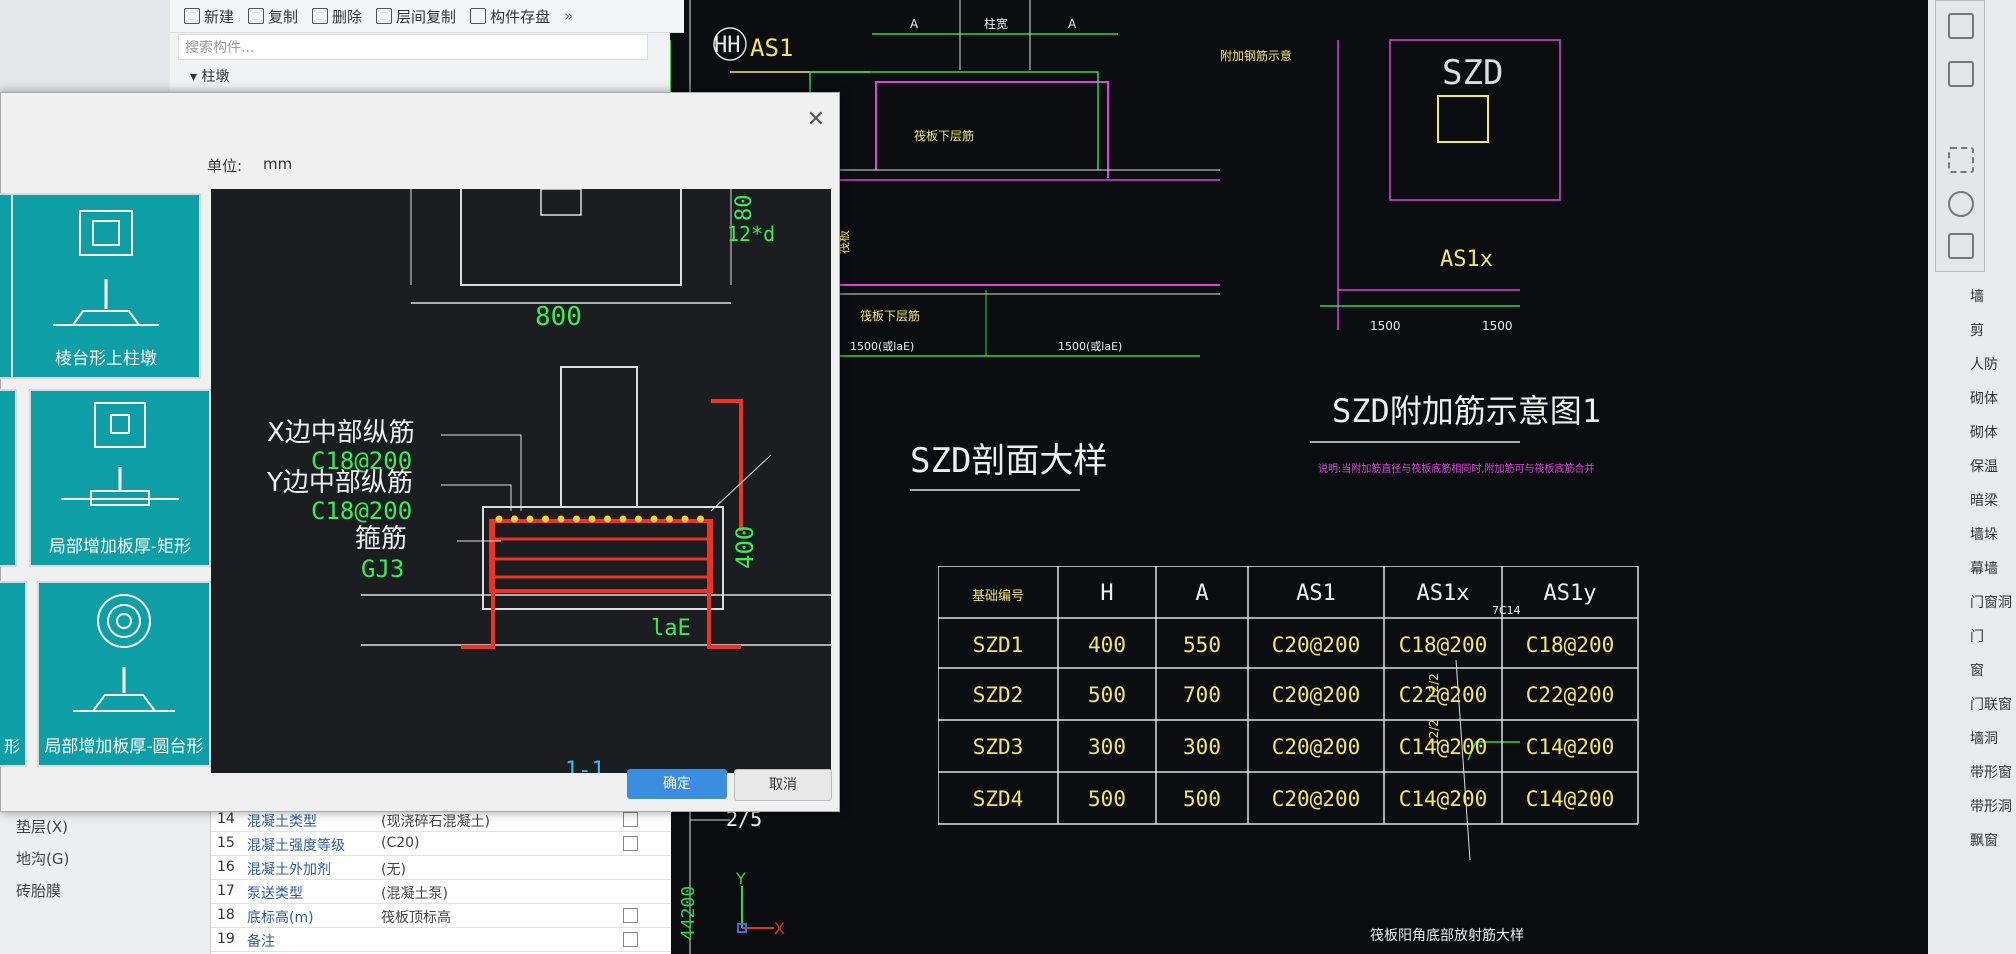 The height and width of the screenshot is (954, 2016). I want to click on table-cell: C22@200, so click(1570, 695).